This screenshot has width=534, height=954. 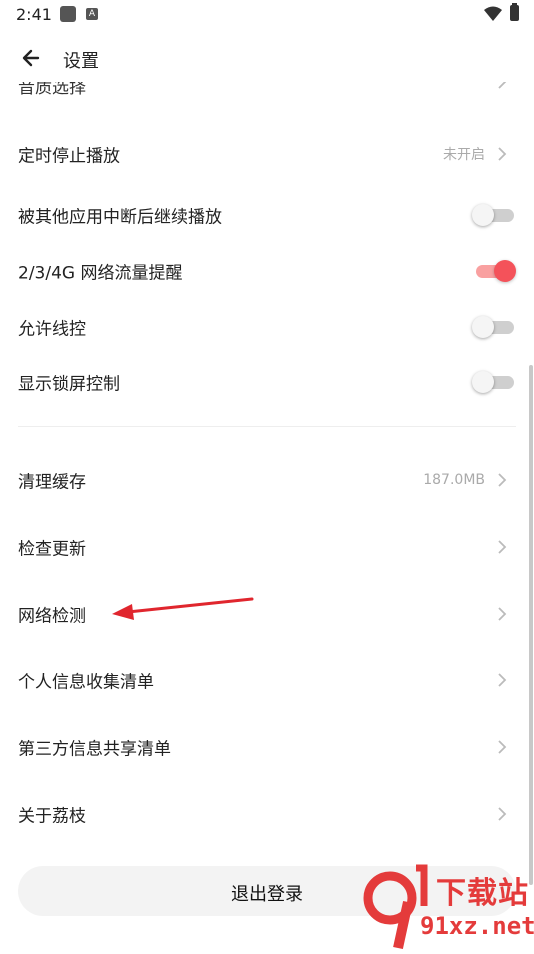 What do you see at coordinates (267, 154) in the screenshot?
I see `setting-row-sleep-timer: 定时停止播放 未开启` at bounding box center [267, 154].